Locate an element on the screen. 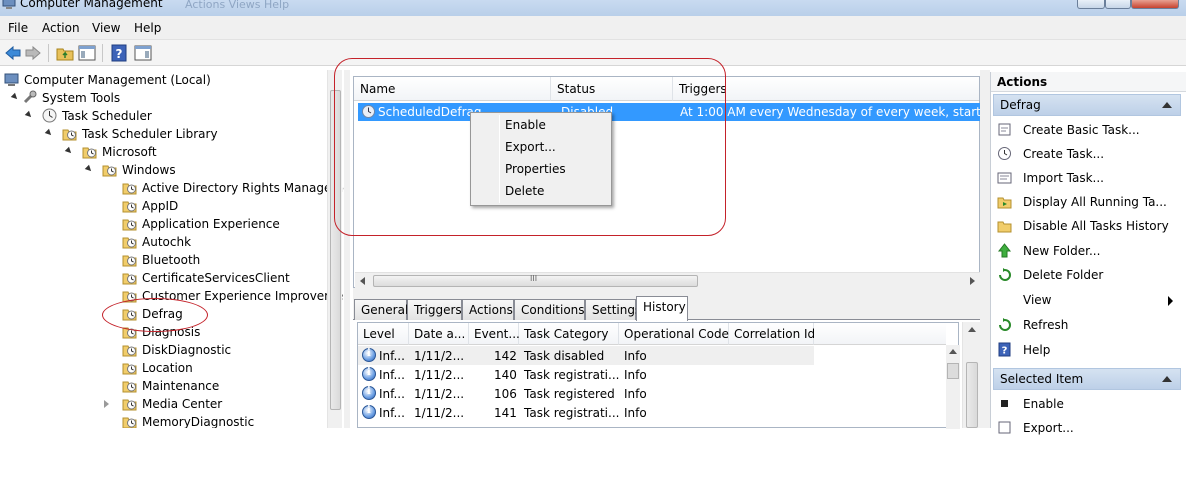  tab-conditions: Conditions is located at coordinates (549, 309).